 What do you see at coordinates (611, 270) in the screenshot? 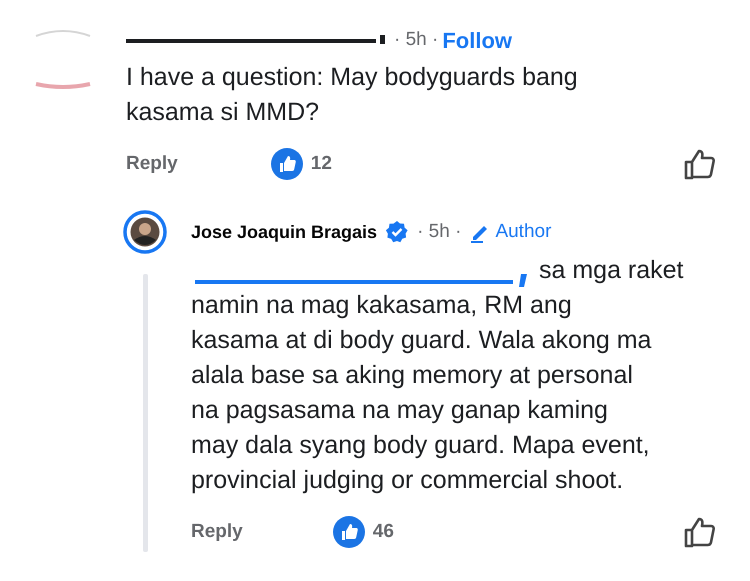
I see `reply-text: sa mga raket` at bounding box center [611, 270].